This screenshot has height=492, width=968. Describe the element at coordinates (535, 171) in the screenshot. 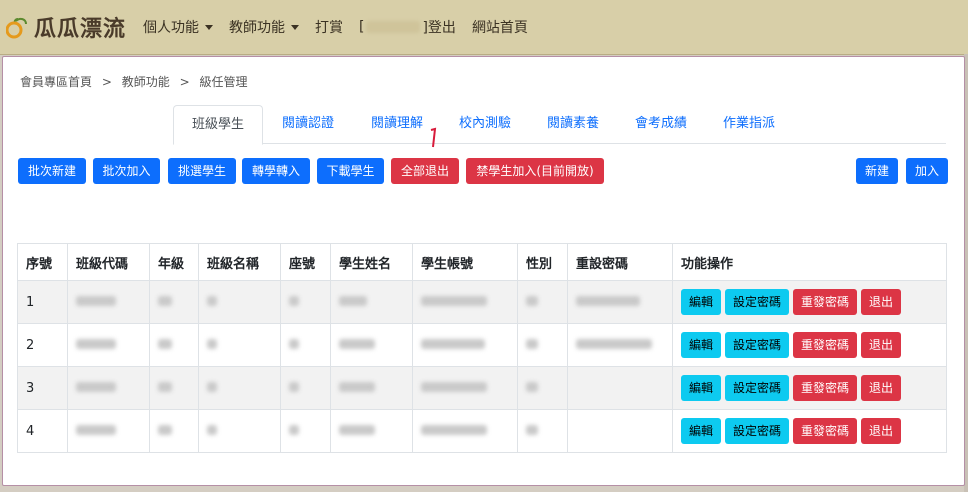

I see `ban-join-button: 禁學生加入(目前開放)` at that location.